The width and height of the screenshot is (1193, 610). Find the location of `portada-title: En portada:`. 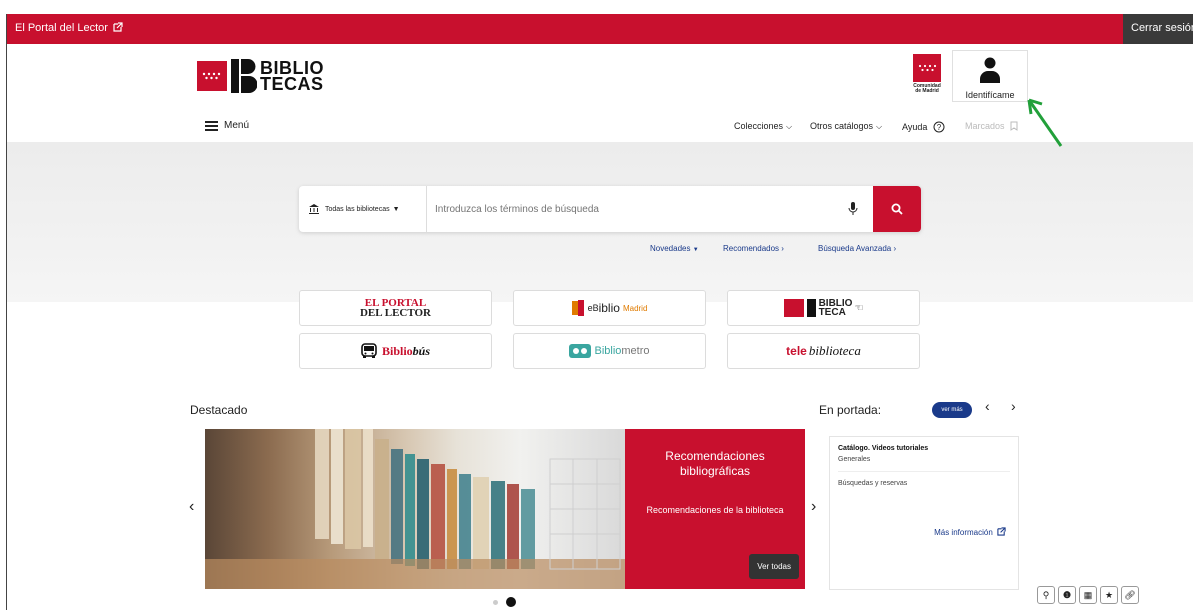

portada-title: En portada: is located at coordinates (850, 410).